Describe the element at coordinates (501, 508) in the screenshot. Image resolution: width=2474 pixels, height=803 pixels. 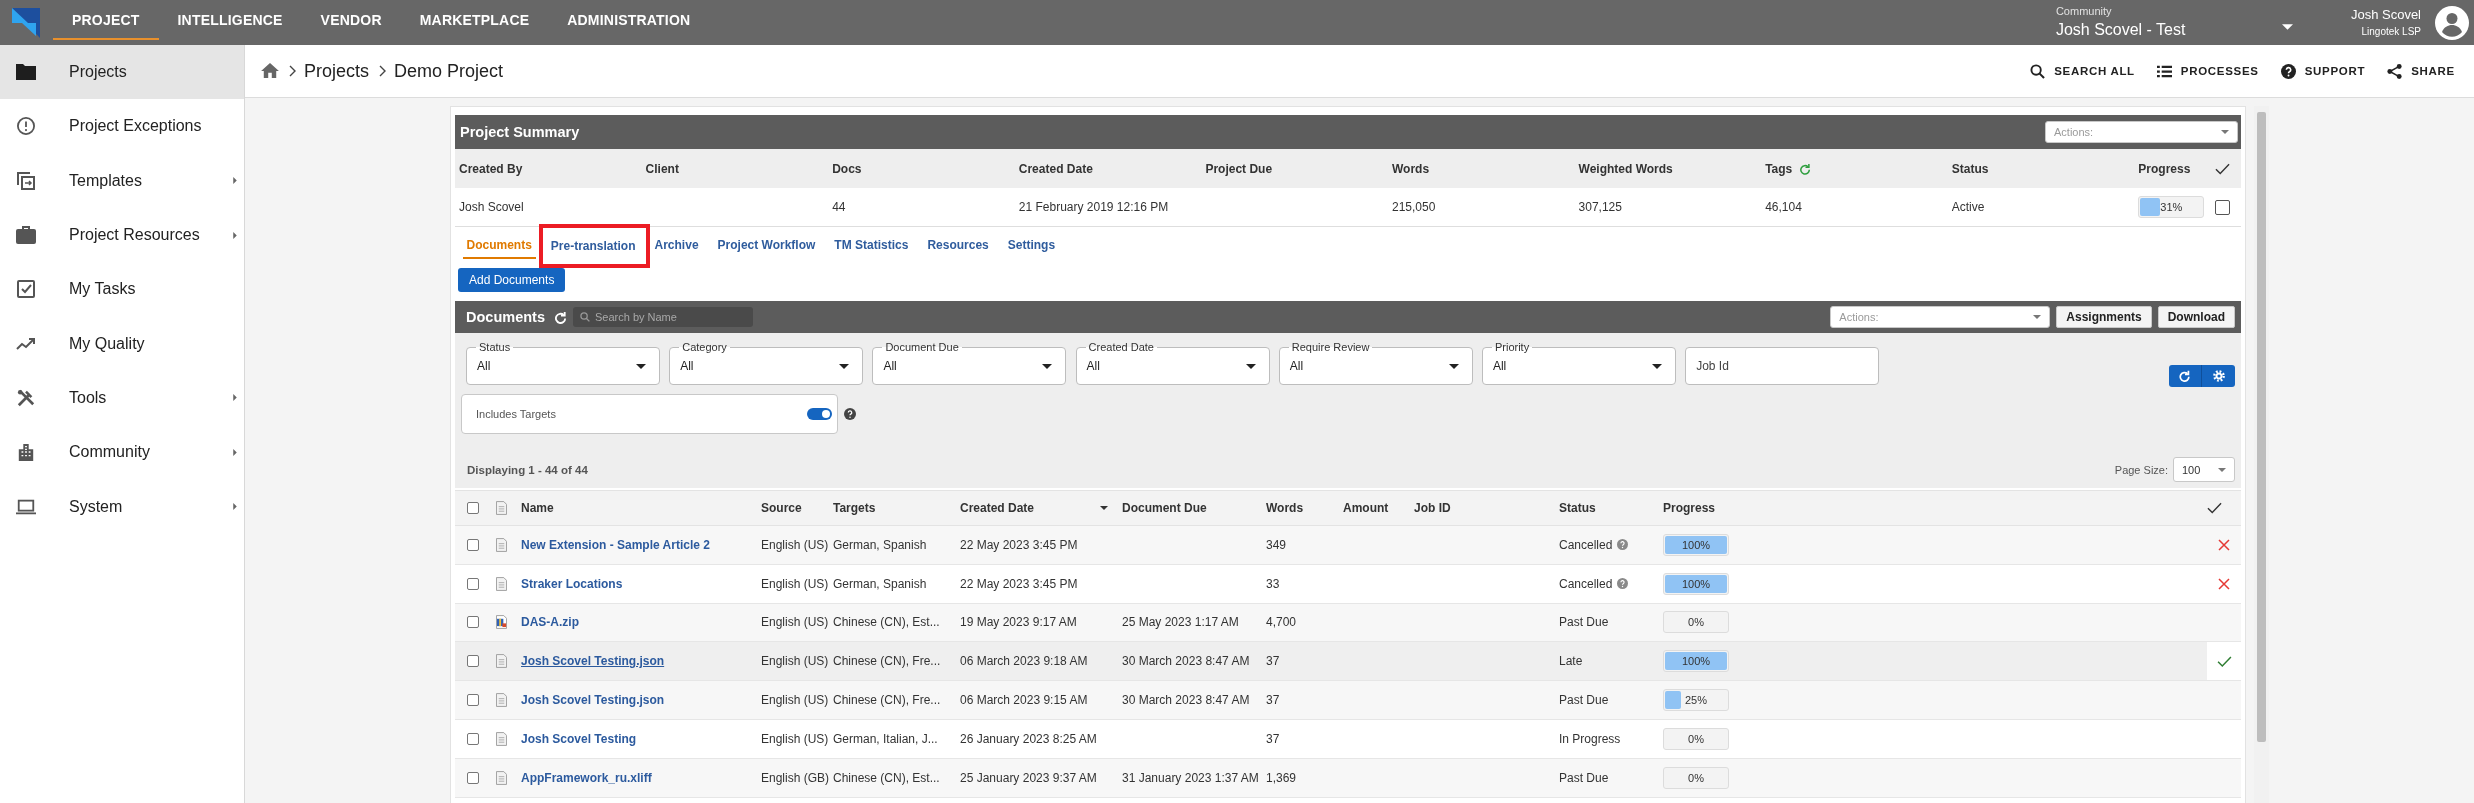
I see `document-icon` at that location.